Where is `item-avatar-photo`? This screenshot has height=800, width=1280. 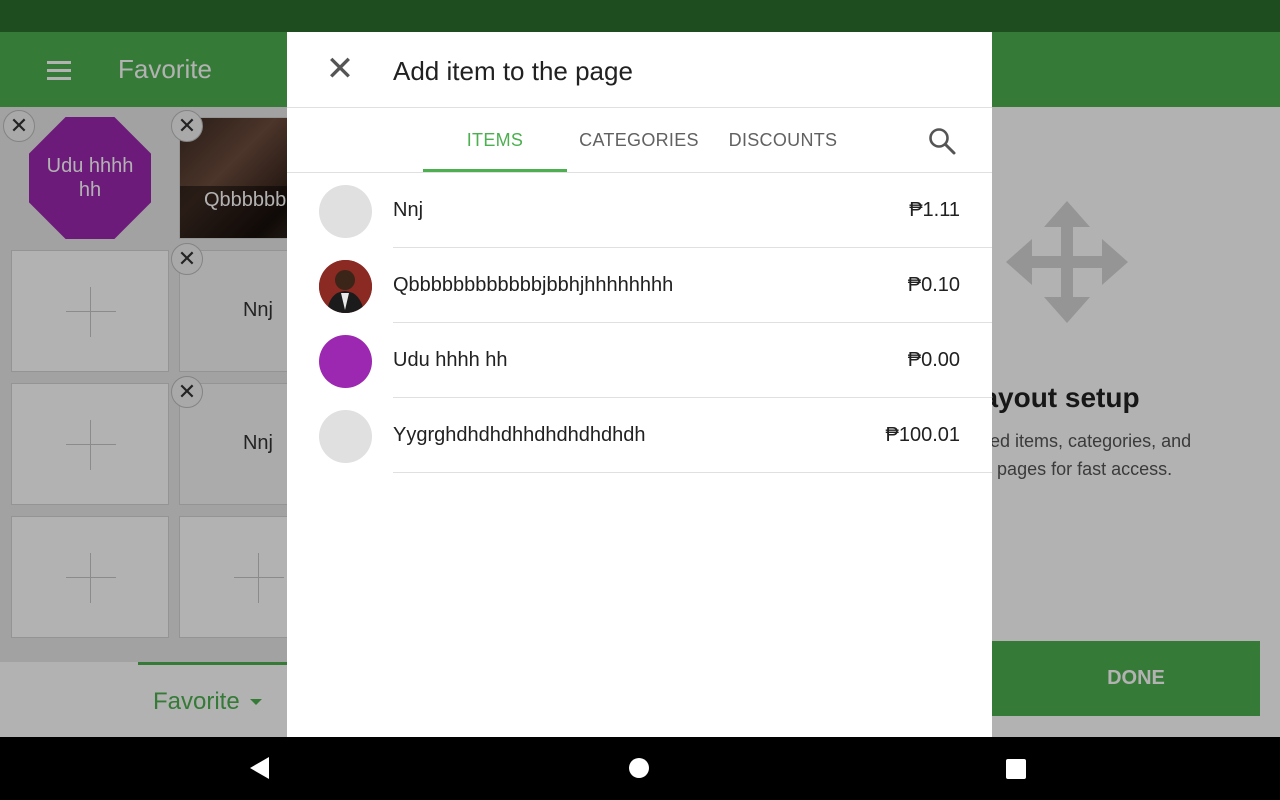 item-avatar-photo is located at coordinates (345, 286).